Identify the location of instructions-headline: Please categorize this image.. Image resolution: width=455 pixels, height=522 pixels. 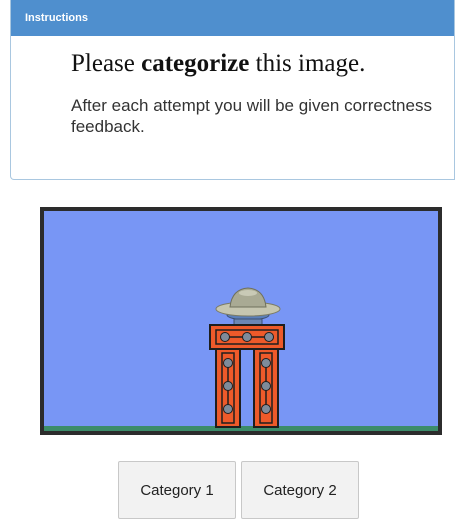
(218, 64).